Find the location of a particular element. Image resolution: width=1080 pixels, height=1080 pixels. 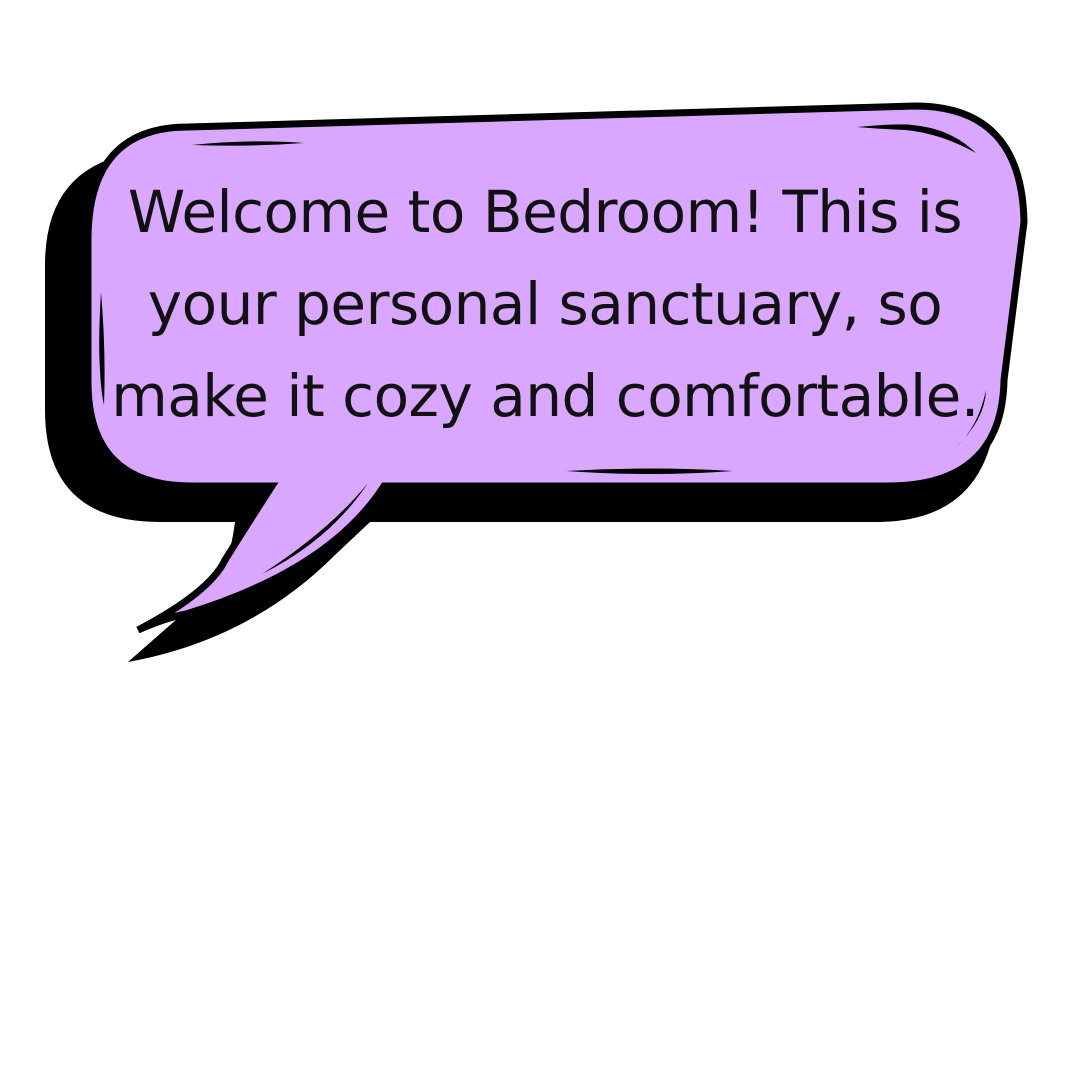

bubble-text-line-2: your personal sanctuary, so is located at coordinates (545, 304).